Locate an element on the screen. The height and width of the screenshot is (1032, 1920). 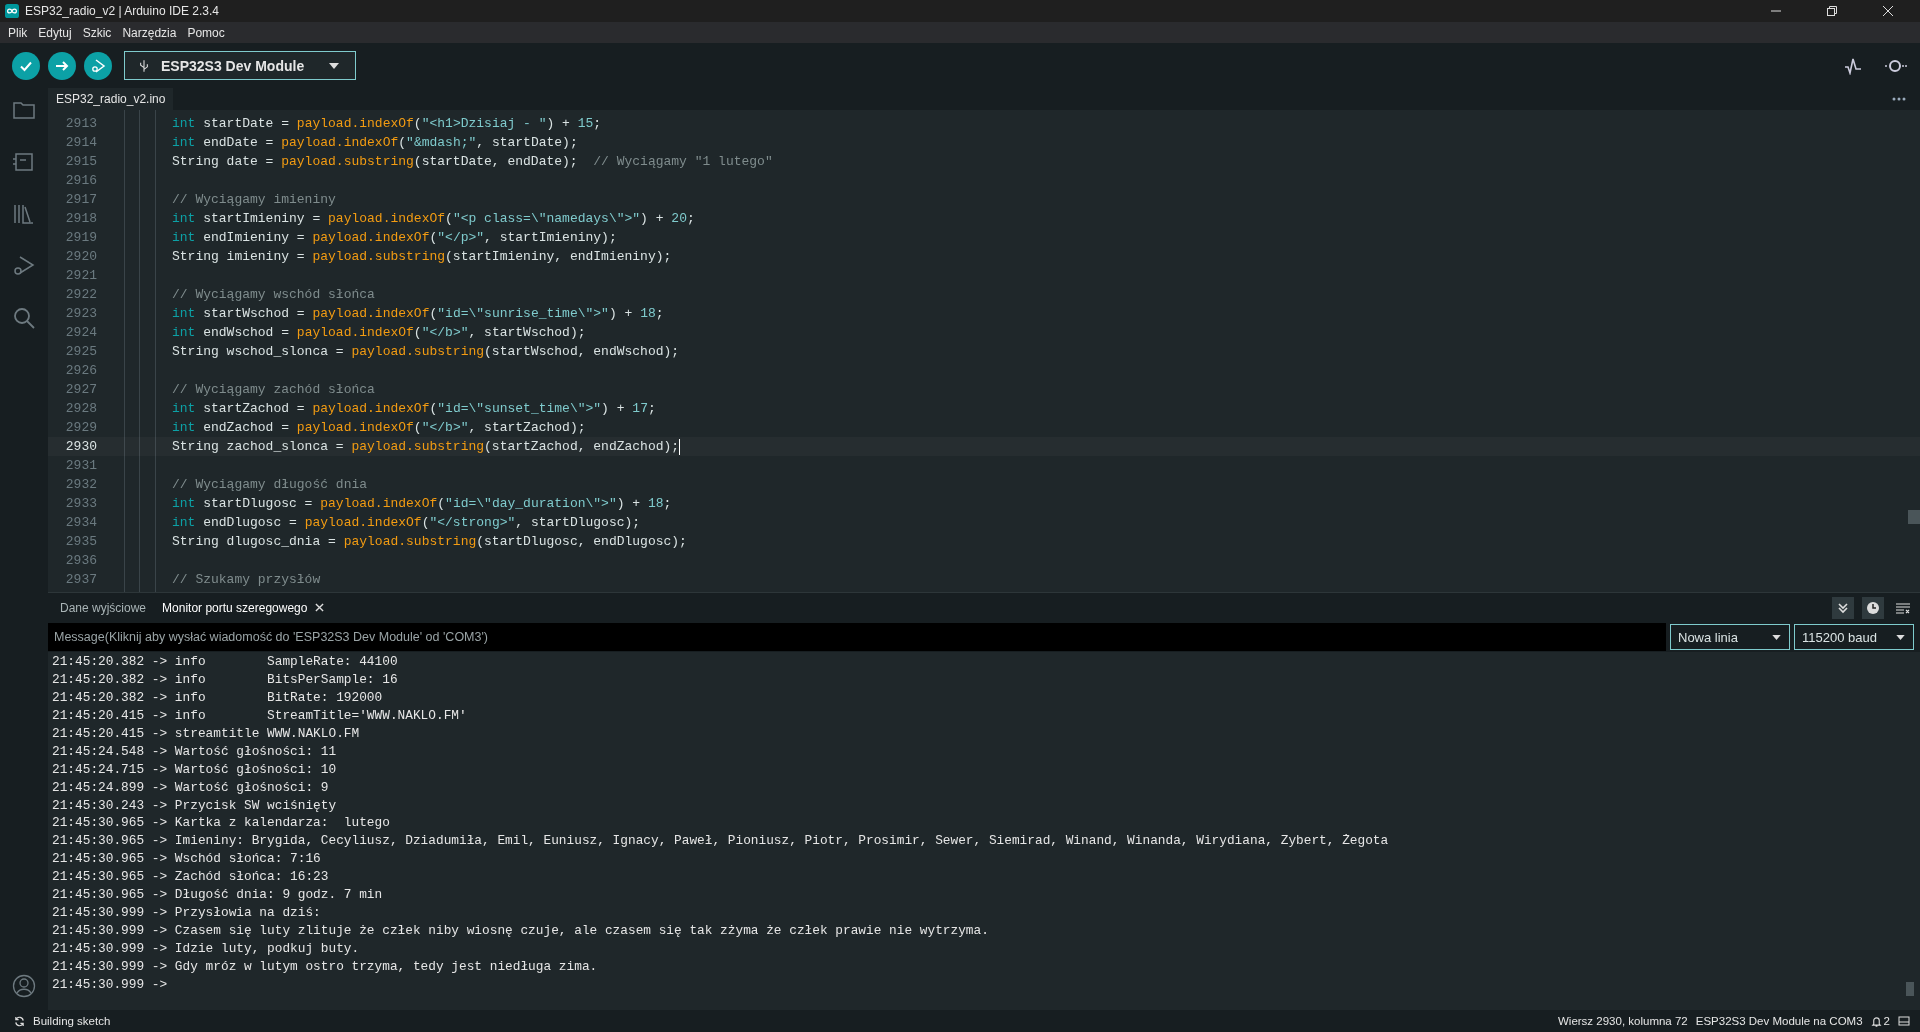
code-line: // Wyciągamy imieniny is located at coordinates (254, 199).